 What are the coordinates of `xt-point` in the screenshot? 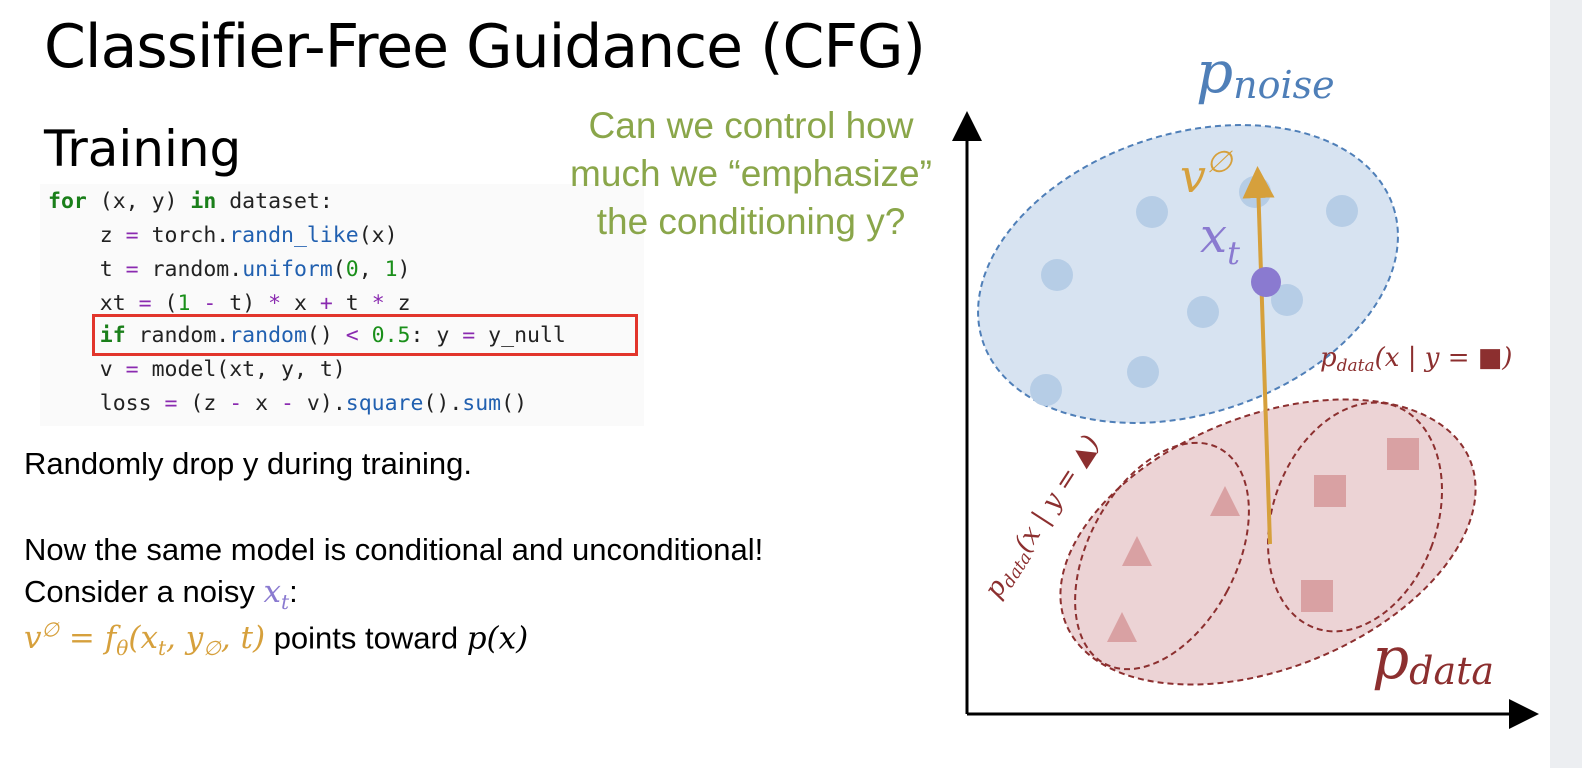 It's located at (1266, 282).